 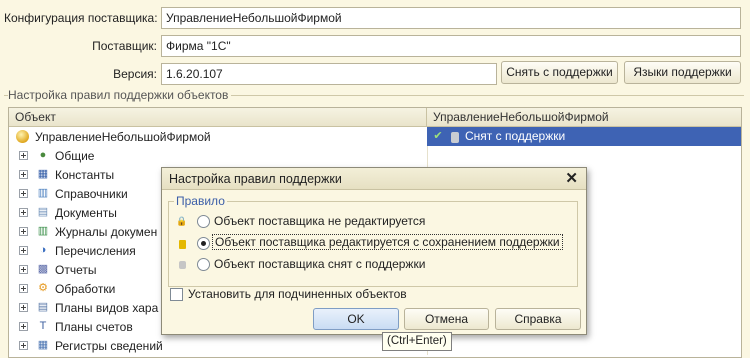 I want to click on column-separator, so click(x=427, y=155).